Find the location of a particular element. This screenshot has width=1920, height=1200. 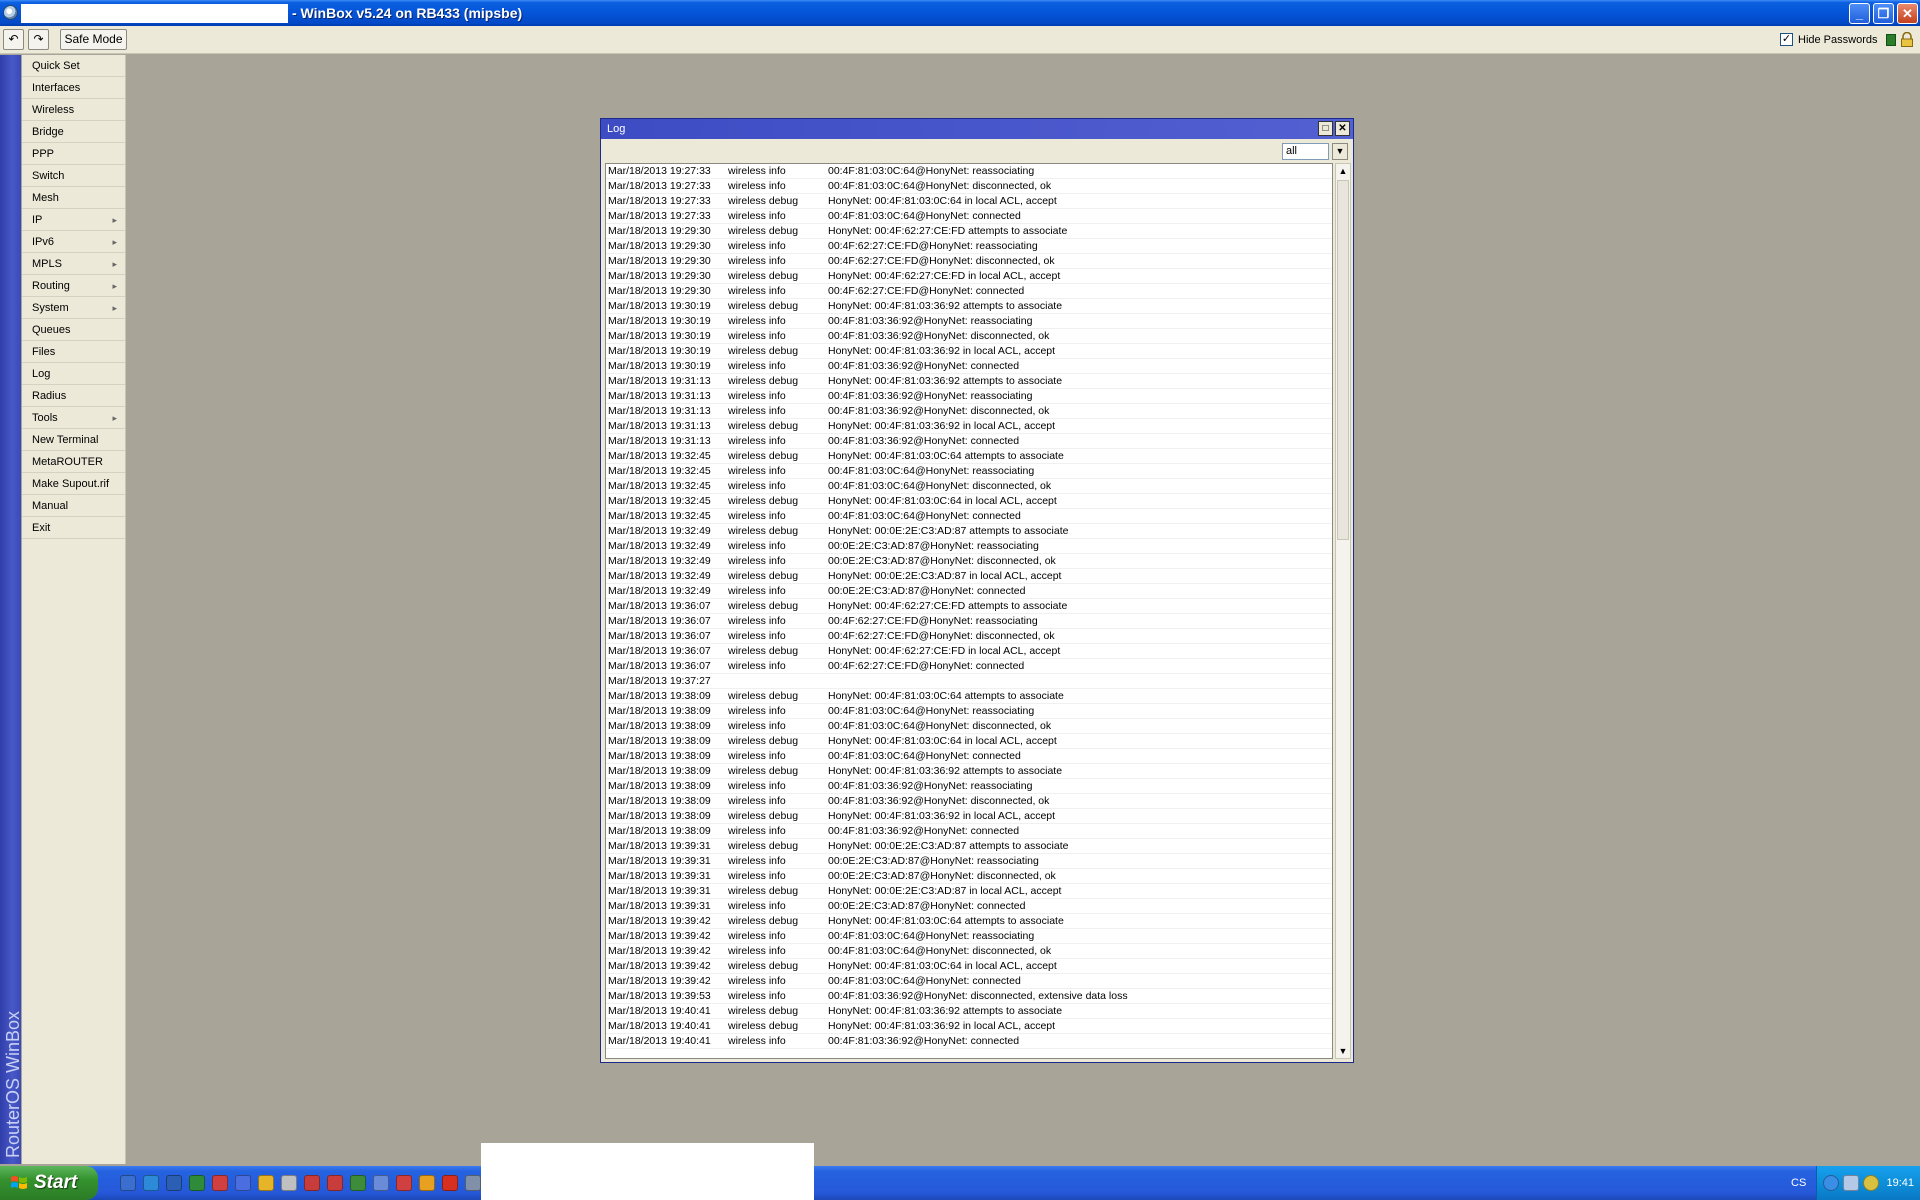

paint-icon is located at coordinates (220, 1183).